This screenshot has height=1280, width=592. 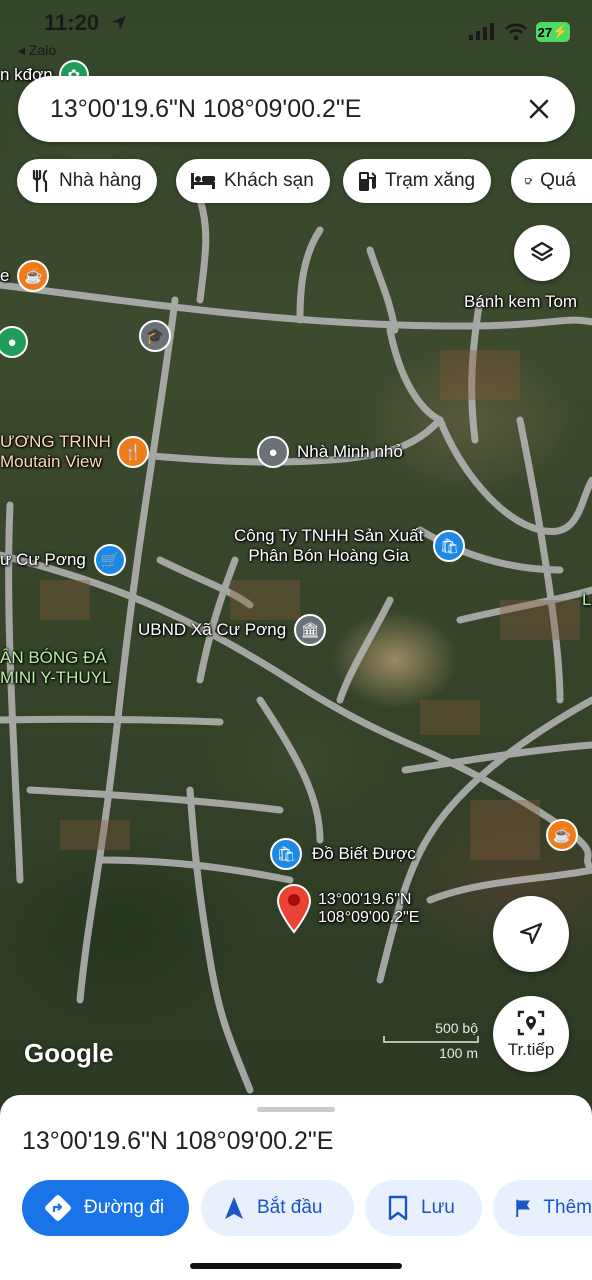 I want to click on bookmark-icon, so click(x=398, y=1208).